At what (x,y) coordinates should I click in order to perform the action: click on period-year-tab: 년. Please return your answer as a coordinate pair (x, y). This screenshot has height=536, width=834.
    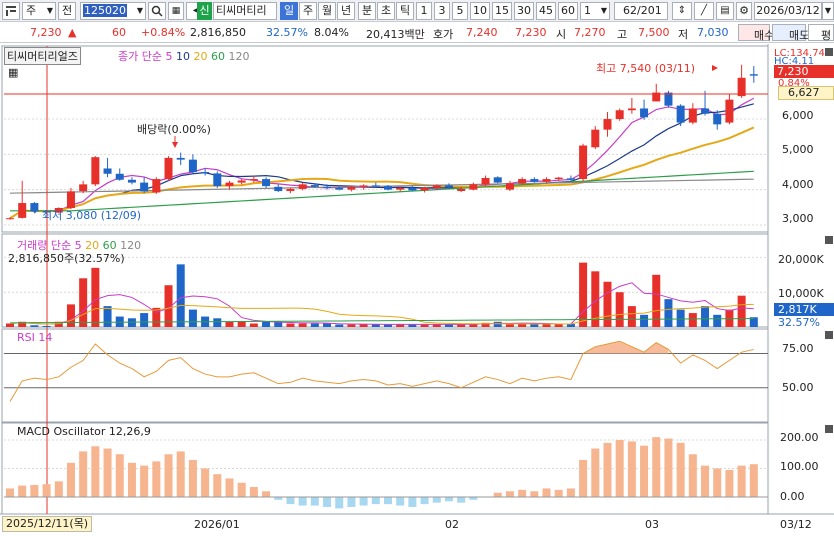
    Looking at the image, I should click on (346, 11).